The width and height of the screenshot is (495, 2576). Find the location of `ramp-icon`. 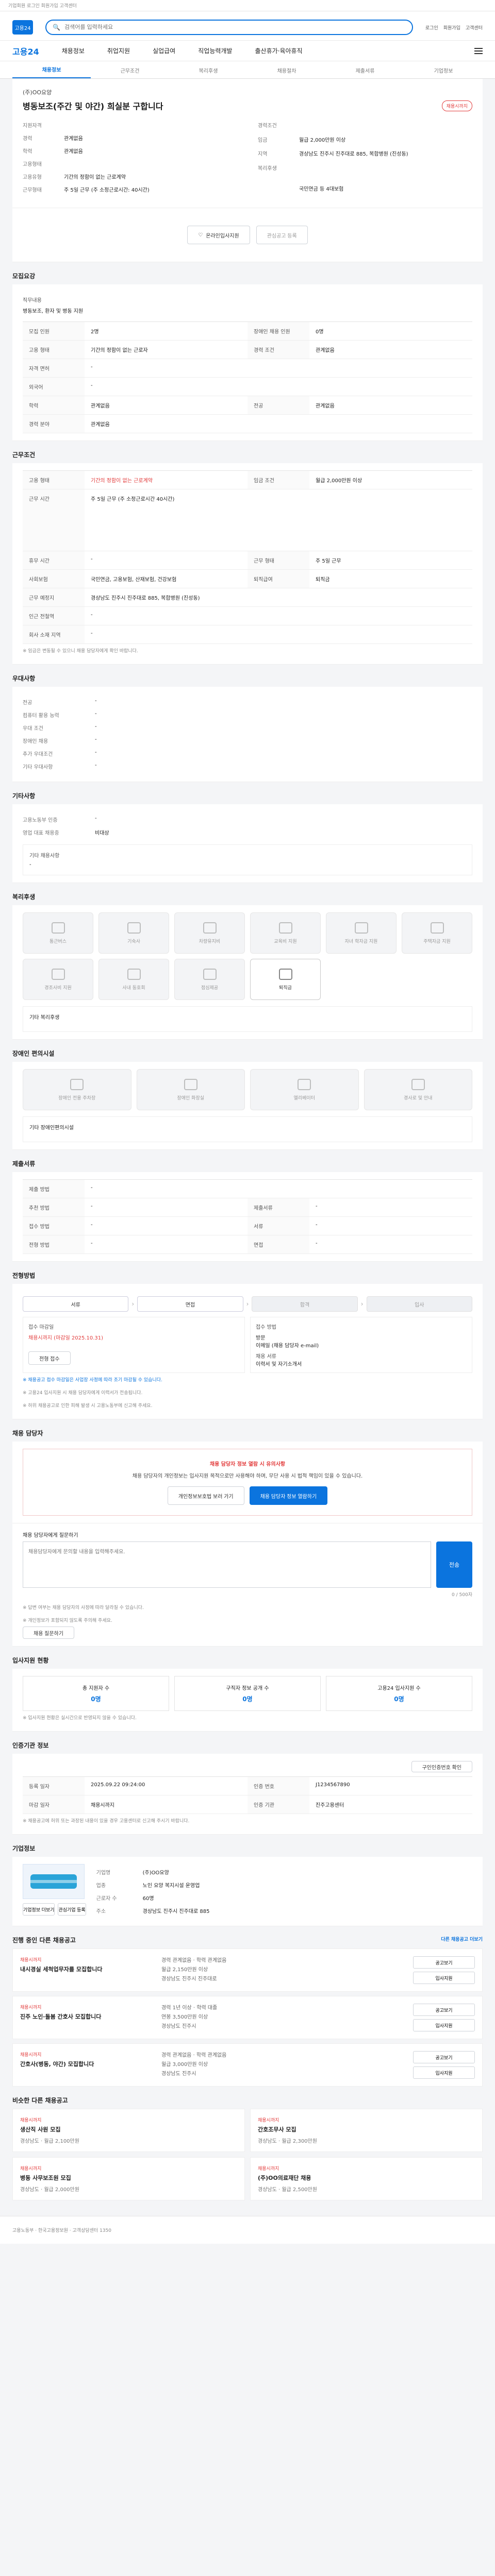

ramp-icon is located at coordinates (418, 1084).